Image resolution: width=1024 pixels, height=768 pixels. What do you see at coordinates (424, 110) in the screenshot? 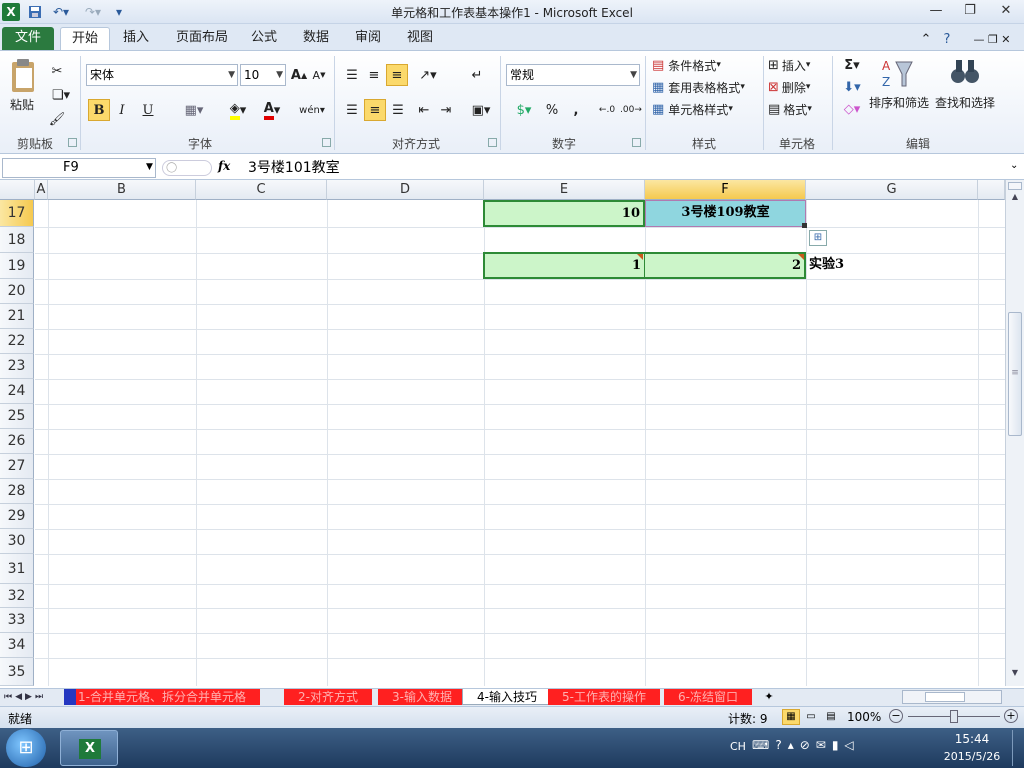
I see `decrease-indent-icon: ⇤` at bounding box center [424, 110].